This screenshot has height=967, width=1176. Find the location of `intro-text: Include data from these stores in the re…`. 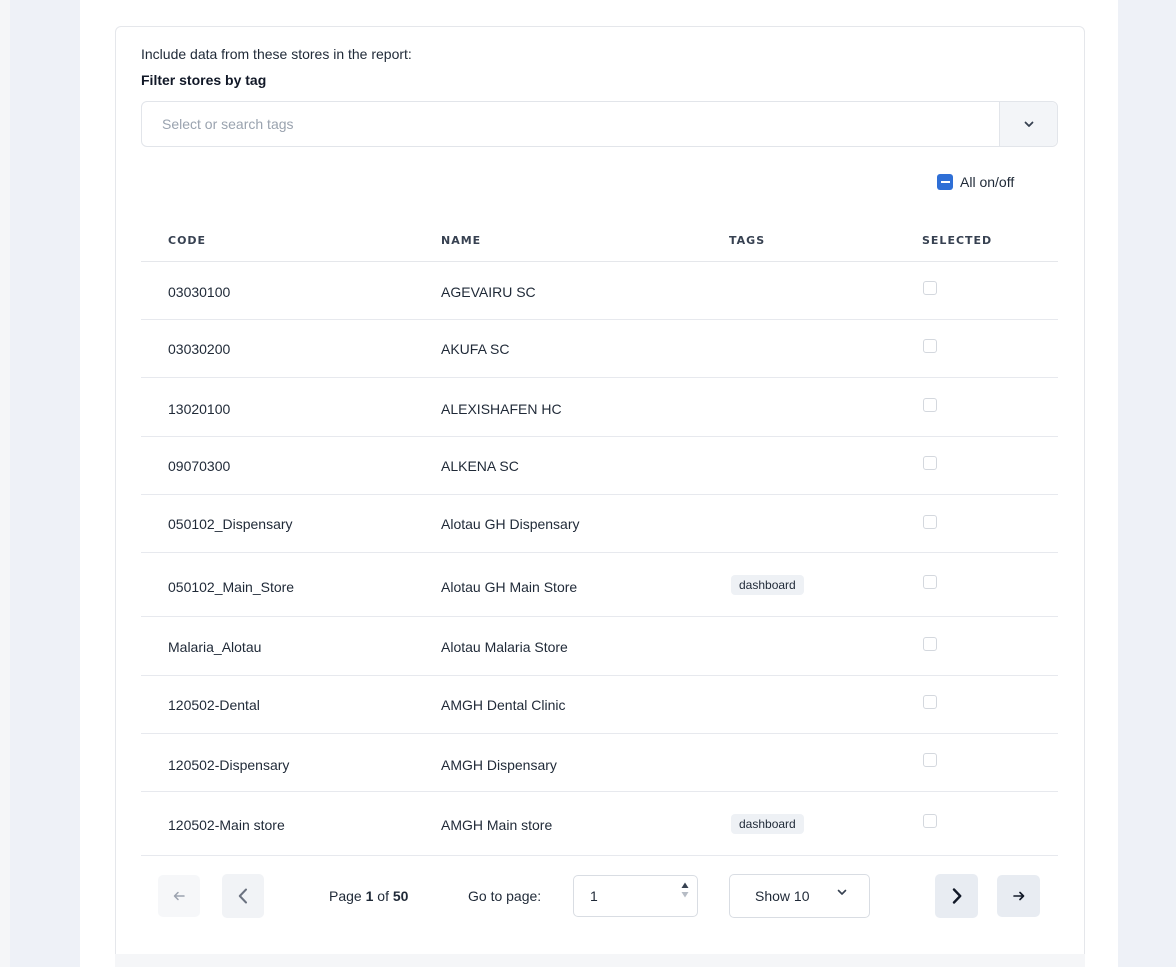

intro-text: Include data from these stores in the re… is located at coordinates (276, 54).